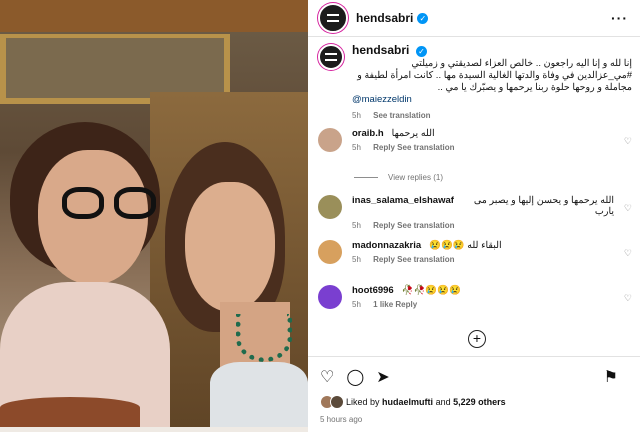  I want to click on commenter-username: oraib.h, so click(368, 133).